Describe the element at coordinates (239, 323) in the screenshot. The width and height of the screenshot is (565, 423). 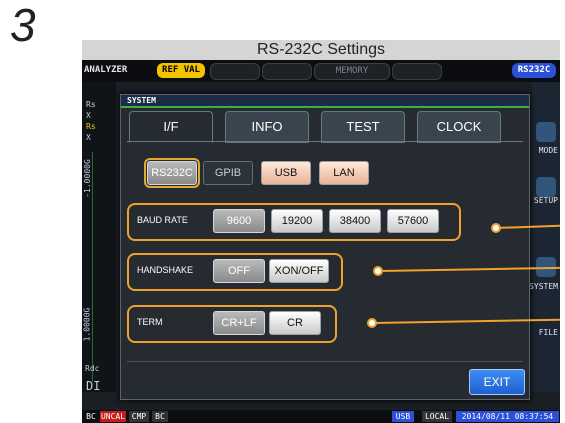
I see `term-crlf-button: CR+LF` at that location.